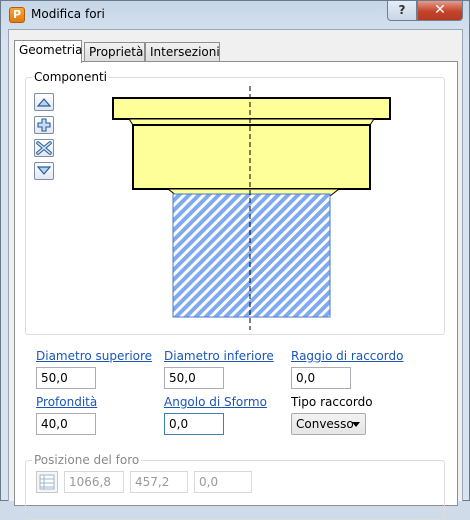  What do you see at coordinates (347, 356) in the screenshot?
I see `raggio-di-raccordo-label: Raggio di raccordo` at bounding box center [347, 356].